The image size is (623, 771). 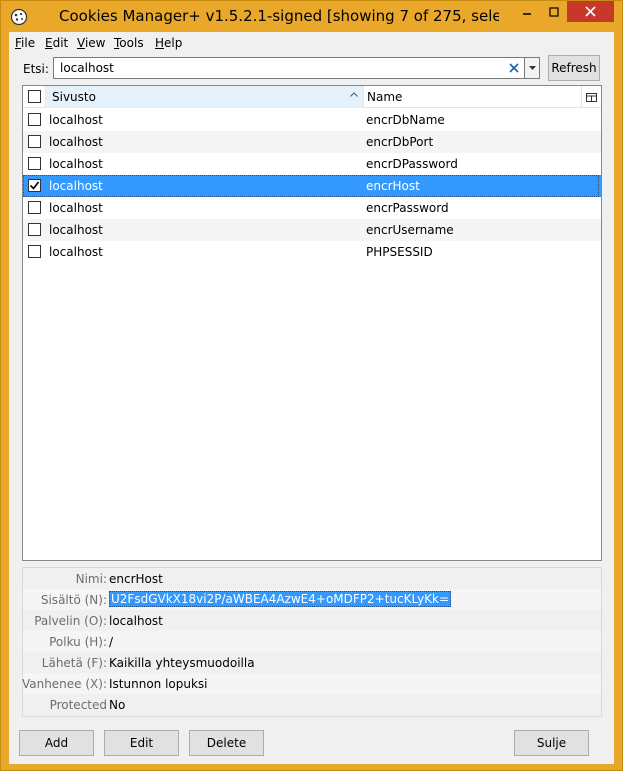 I want to click on detail-content-label: Sisältö (N):, so click(x=73, y=600).